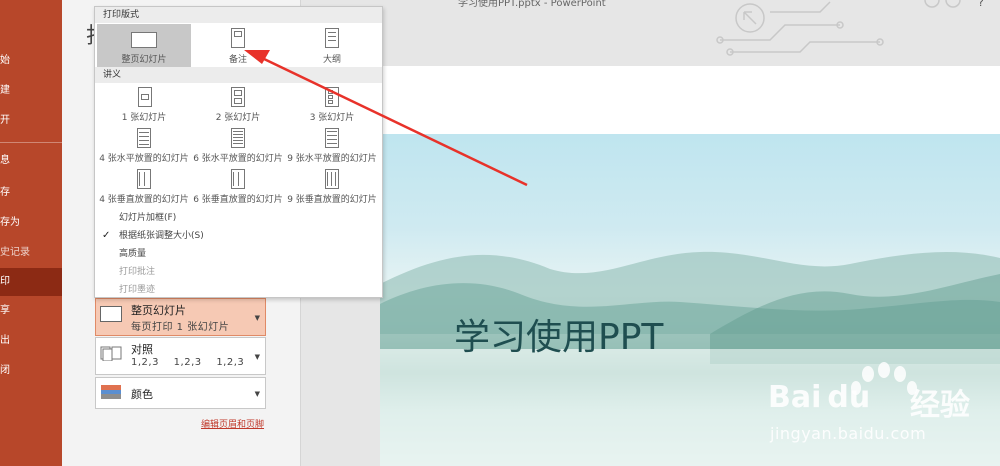 This screenshot has width=1000, height=466. Describe the element at coordinates (332, 200) in the screenshot. I see `option-label: 9 张垂直放置的幻灯片` at that location.